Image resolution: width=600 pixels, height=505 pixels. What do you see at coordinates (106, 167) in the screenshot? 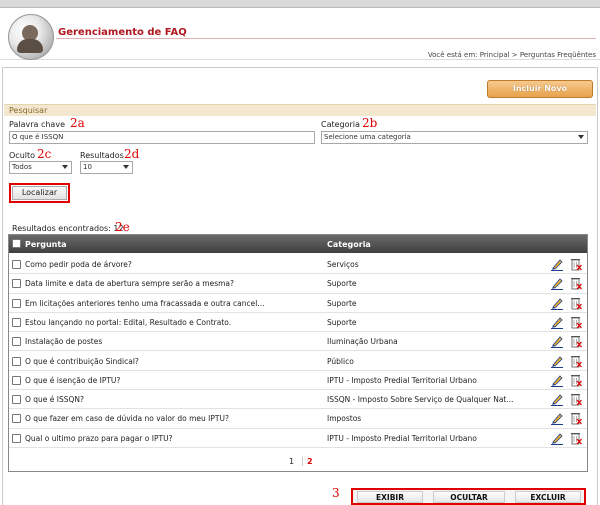
I see `results-per-page-select: 10` at bounding box center [106, 167].